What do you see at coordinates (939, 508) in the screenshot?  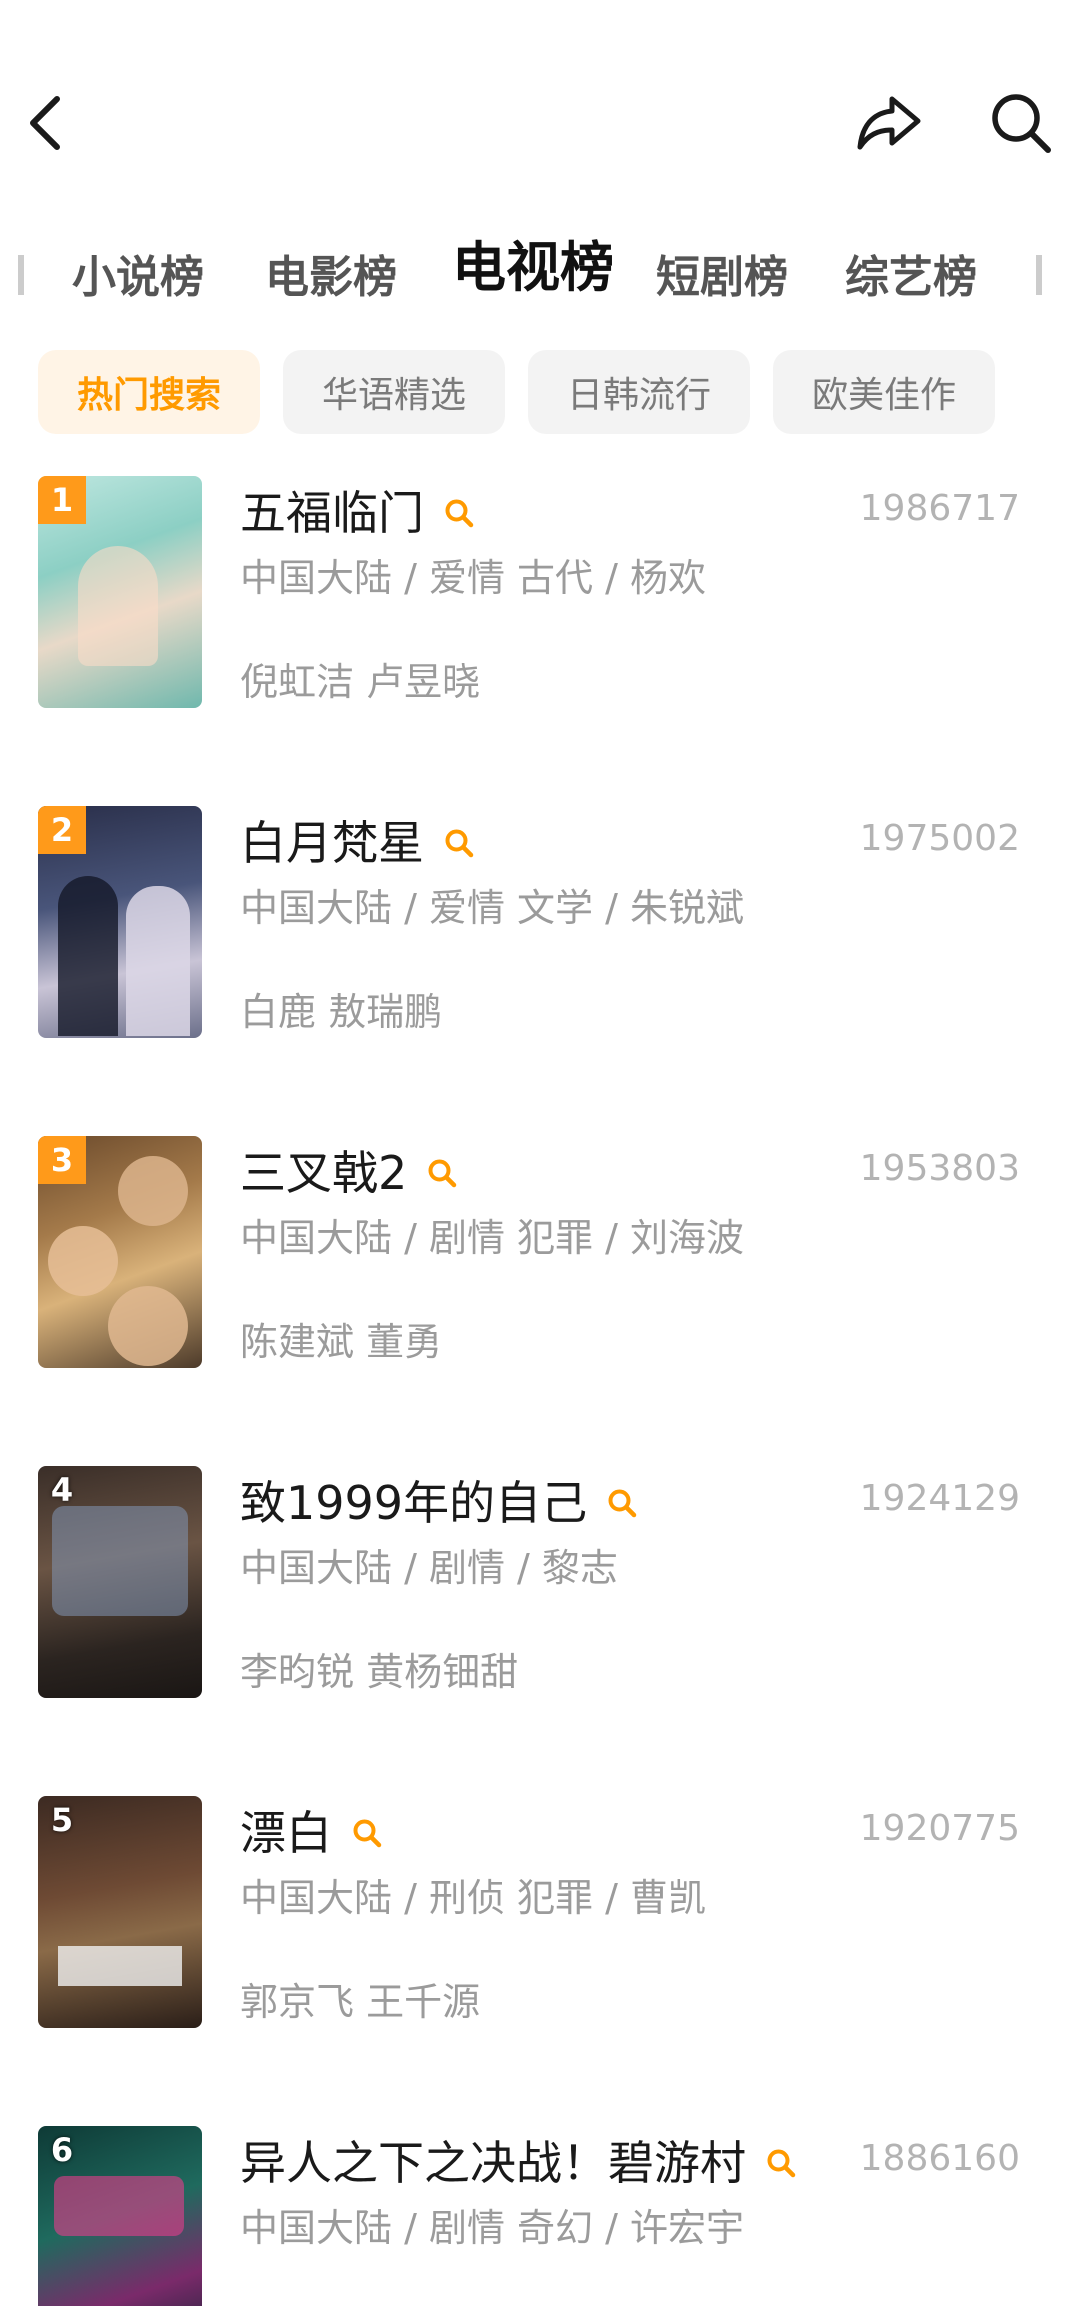 I see `search-count: 1986717` at bounding box center [939, 508].